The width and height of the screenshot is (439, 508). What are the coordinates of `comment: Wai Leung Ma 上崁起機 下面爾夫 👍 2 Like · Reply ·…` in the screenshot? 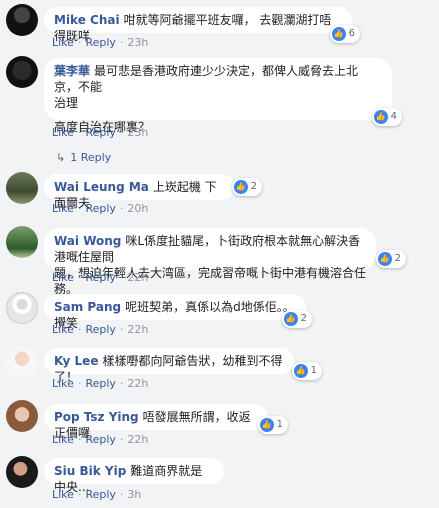 It's located at (219, 194).